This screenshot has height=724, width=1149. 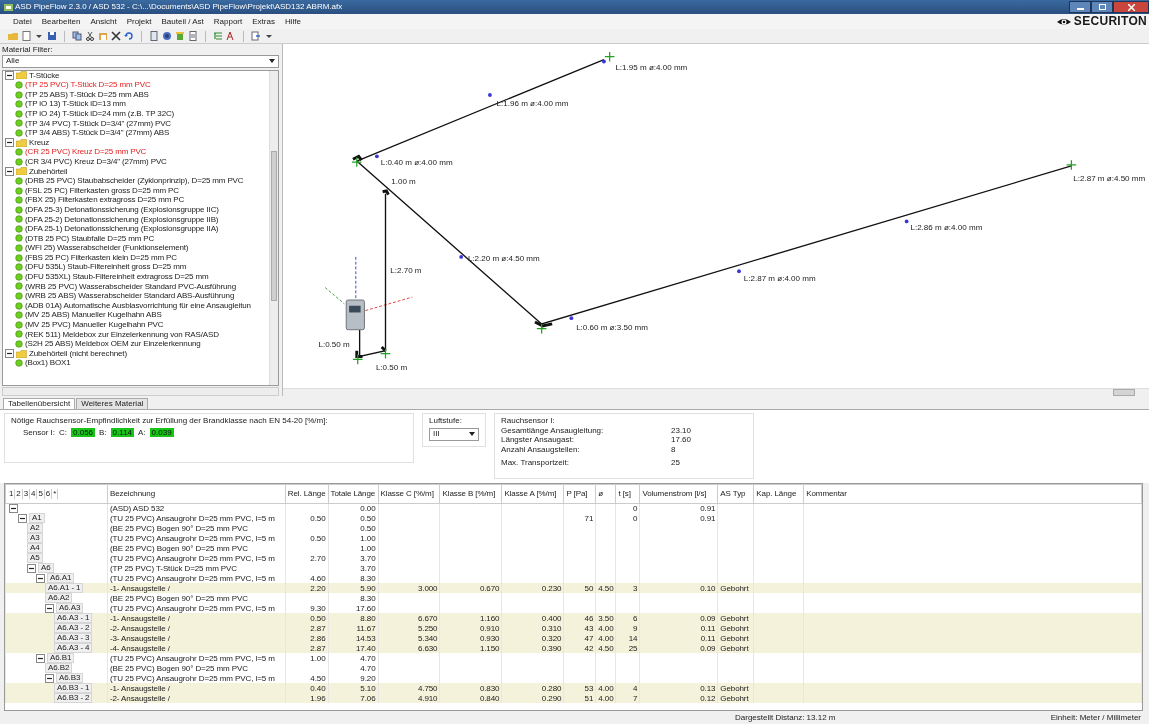 What do you see at coordinates (73, 698) in the screenshot?
I see `row-id: A6.B3 - 2` at bounding box center [73, 698].